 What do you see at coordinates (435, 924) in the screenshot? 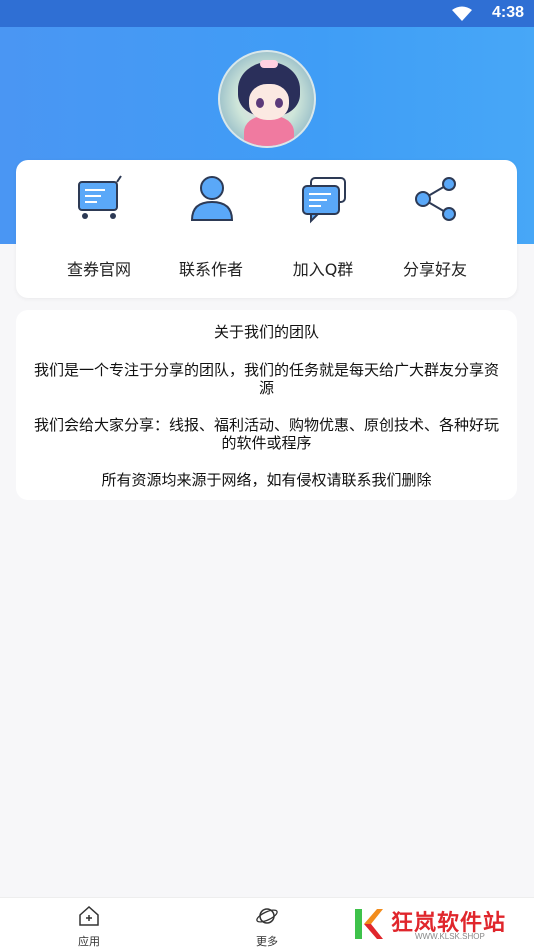
I see `watermark-logo: 狂岚软件站 WWW.KLSK.SHOP` at bounding box center [435, 924].